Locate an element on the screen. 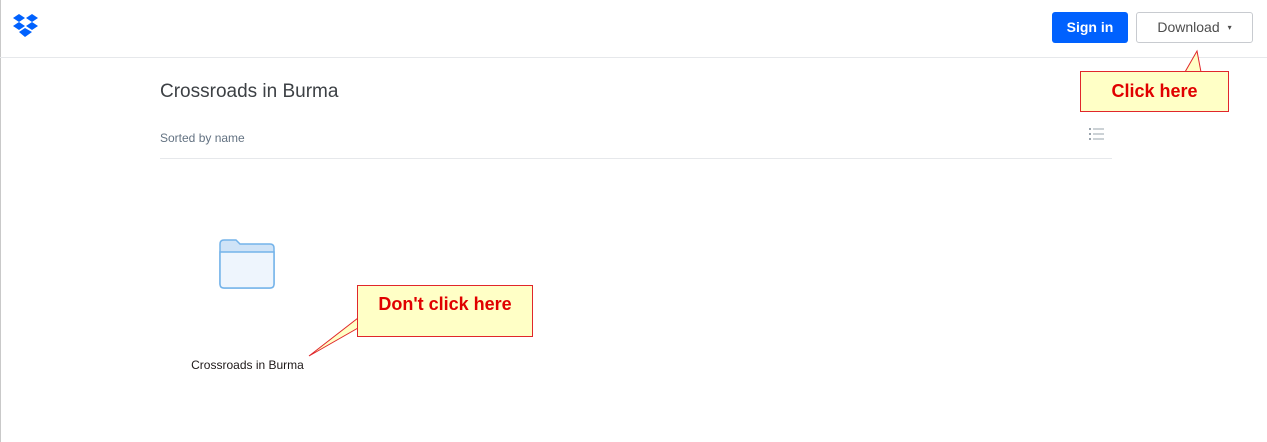  sign-in-button: Sign in is located at coordinates (1090, 27).